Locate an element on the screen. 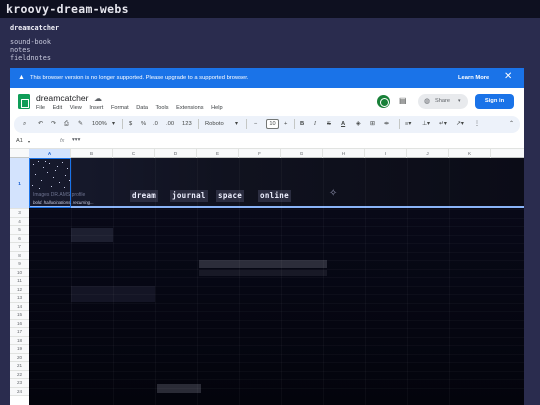 This screenshot has height=405, width=540. row-header-7: 7 is located at coordinates (19, 247).